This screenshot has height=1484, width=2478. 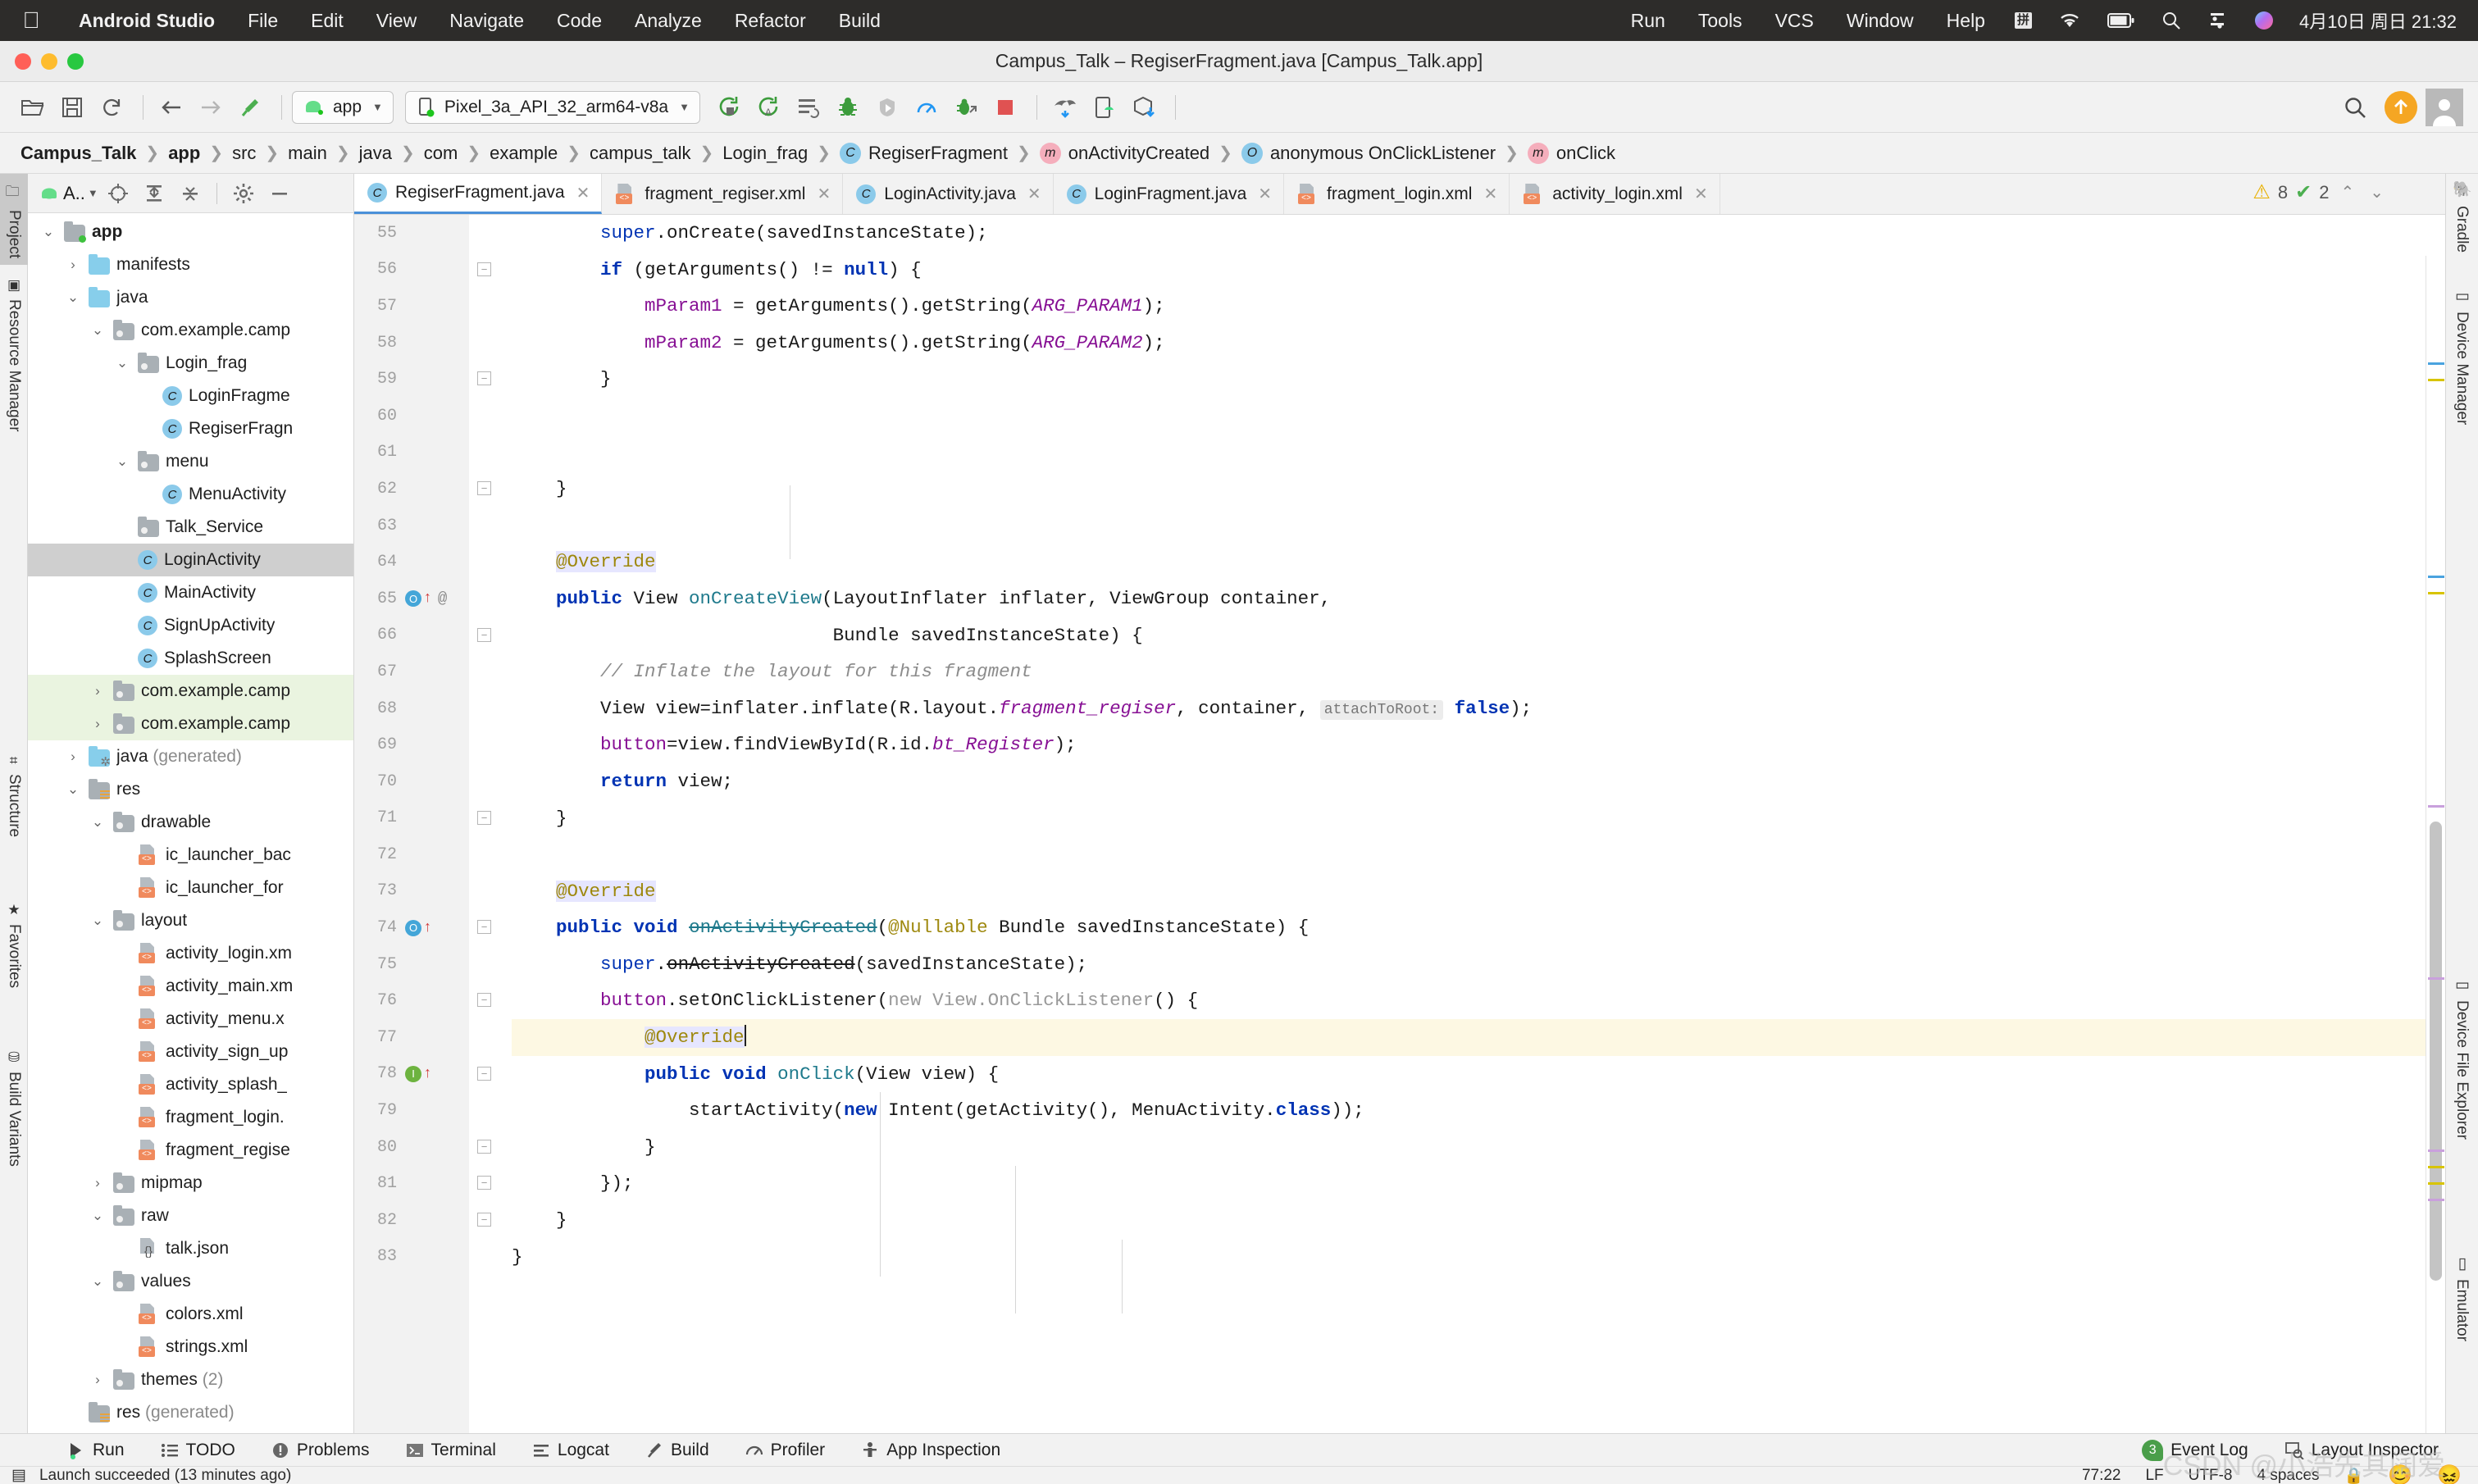 I want to click on gutter-line: 66, so click(x=411, y=635).